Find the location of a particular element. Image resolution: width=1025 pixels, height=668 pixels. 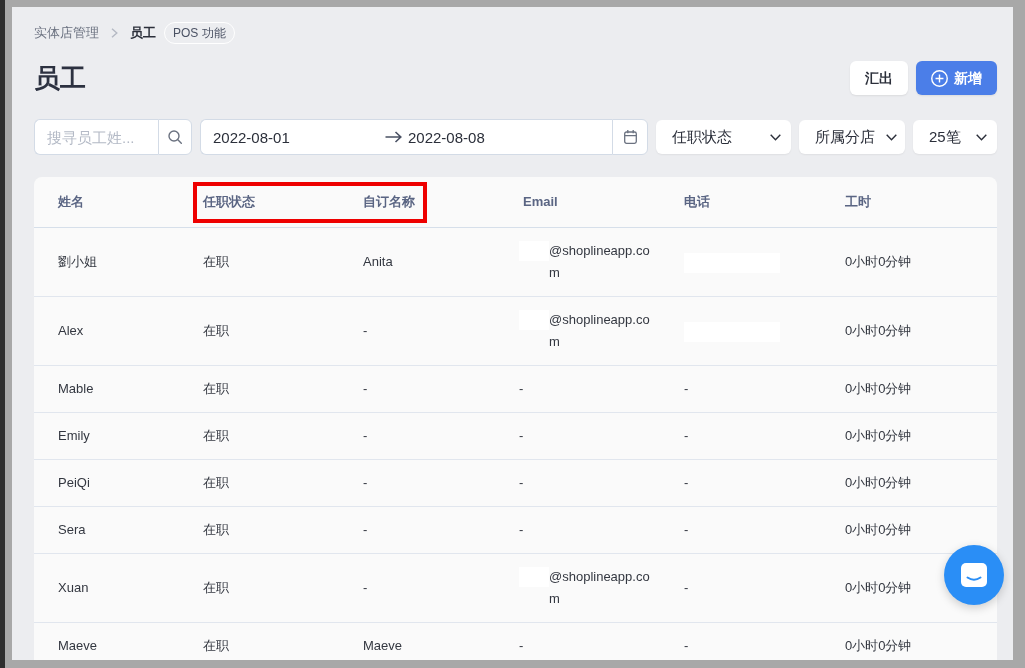

column-header: 自订名称 is located at coordinates (389, 201).